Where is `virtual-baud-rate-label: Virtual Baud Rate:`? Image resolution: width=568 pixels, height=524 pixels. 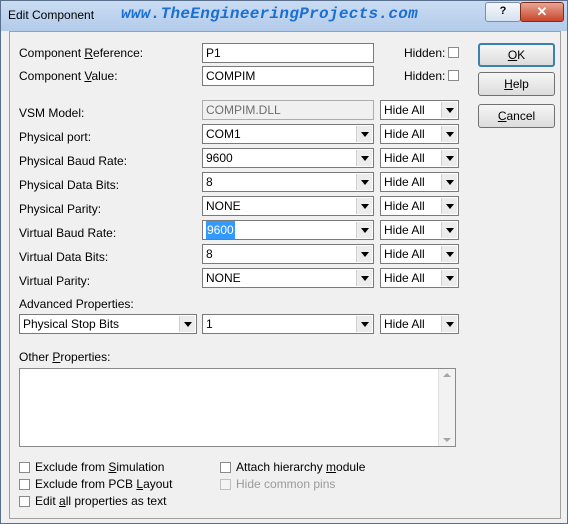
virtual-baud-rate-label: Virtual Baud Rate: is located at coordinates (68, 233).